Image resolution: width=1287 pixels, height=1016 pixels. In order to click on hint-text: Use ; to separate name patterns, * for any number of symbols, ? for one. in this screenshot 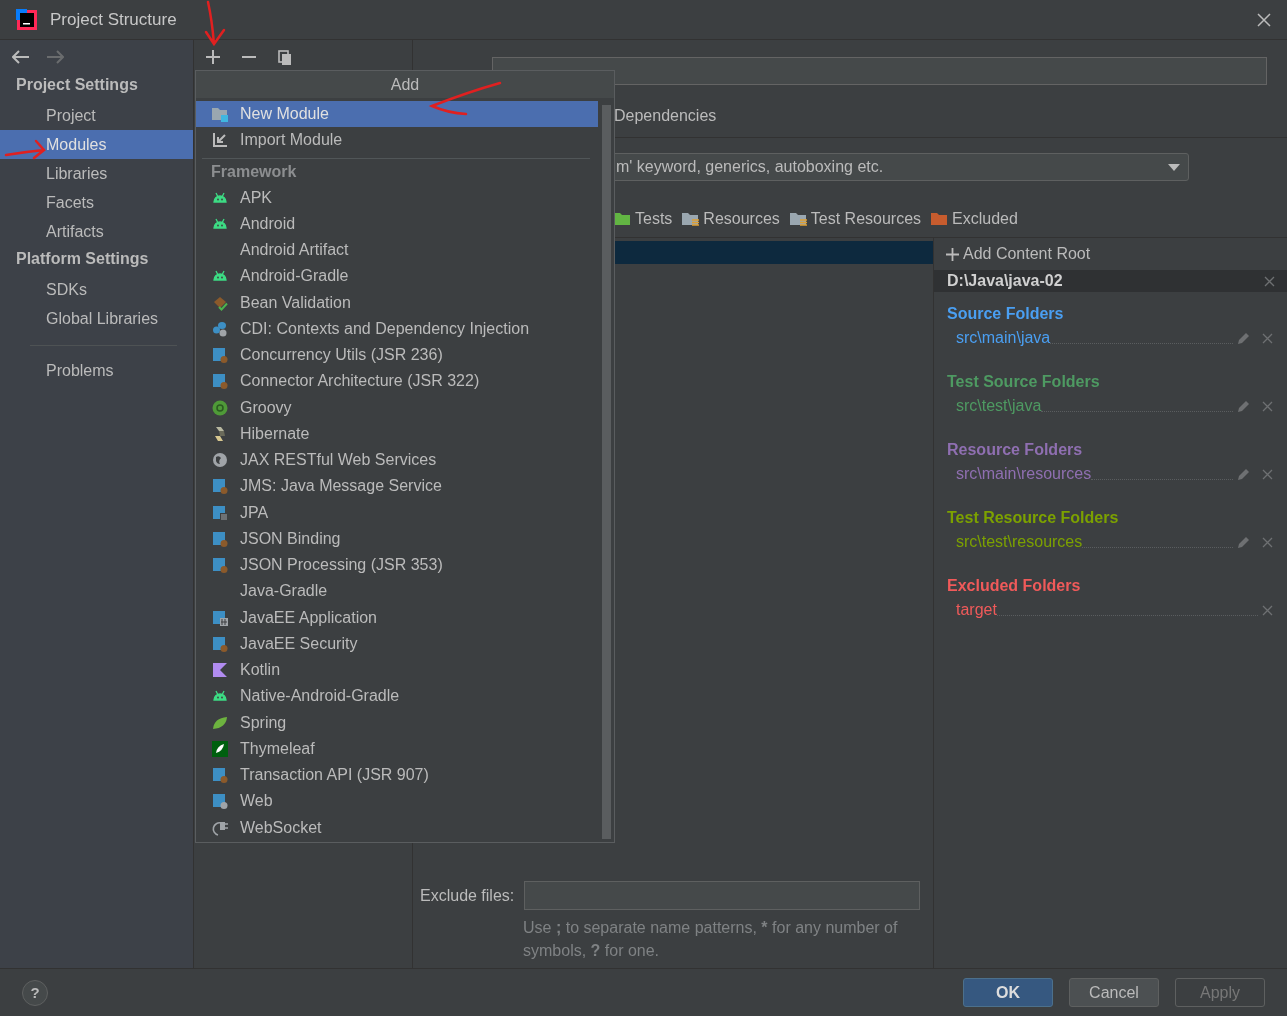, I will do `click(711, 939)`.